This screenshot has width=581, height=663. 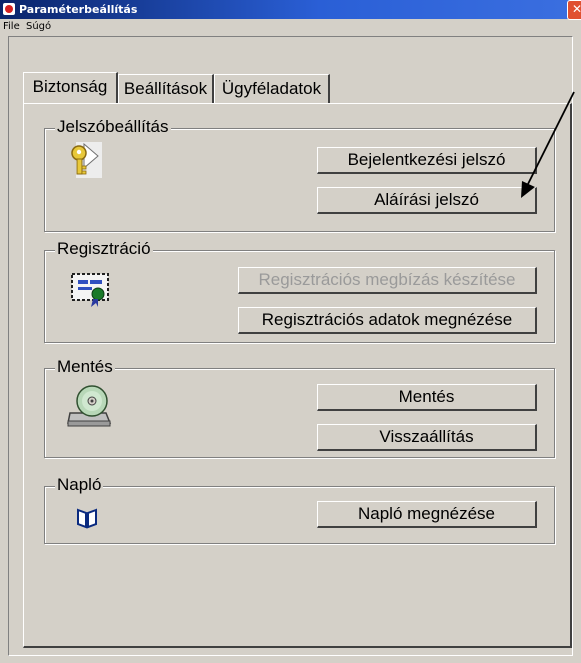 I want to click on tab-client-data: Ügyféladatok, so click(x=272, y=88).